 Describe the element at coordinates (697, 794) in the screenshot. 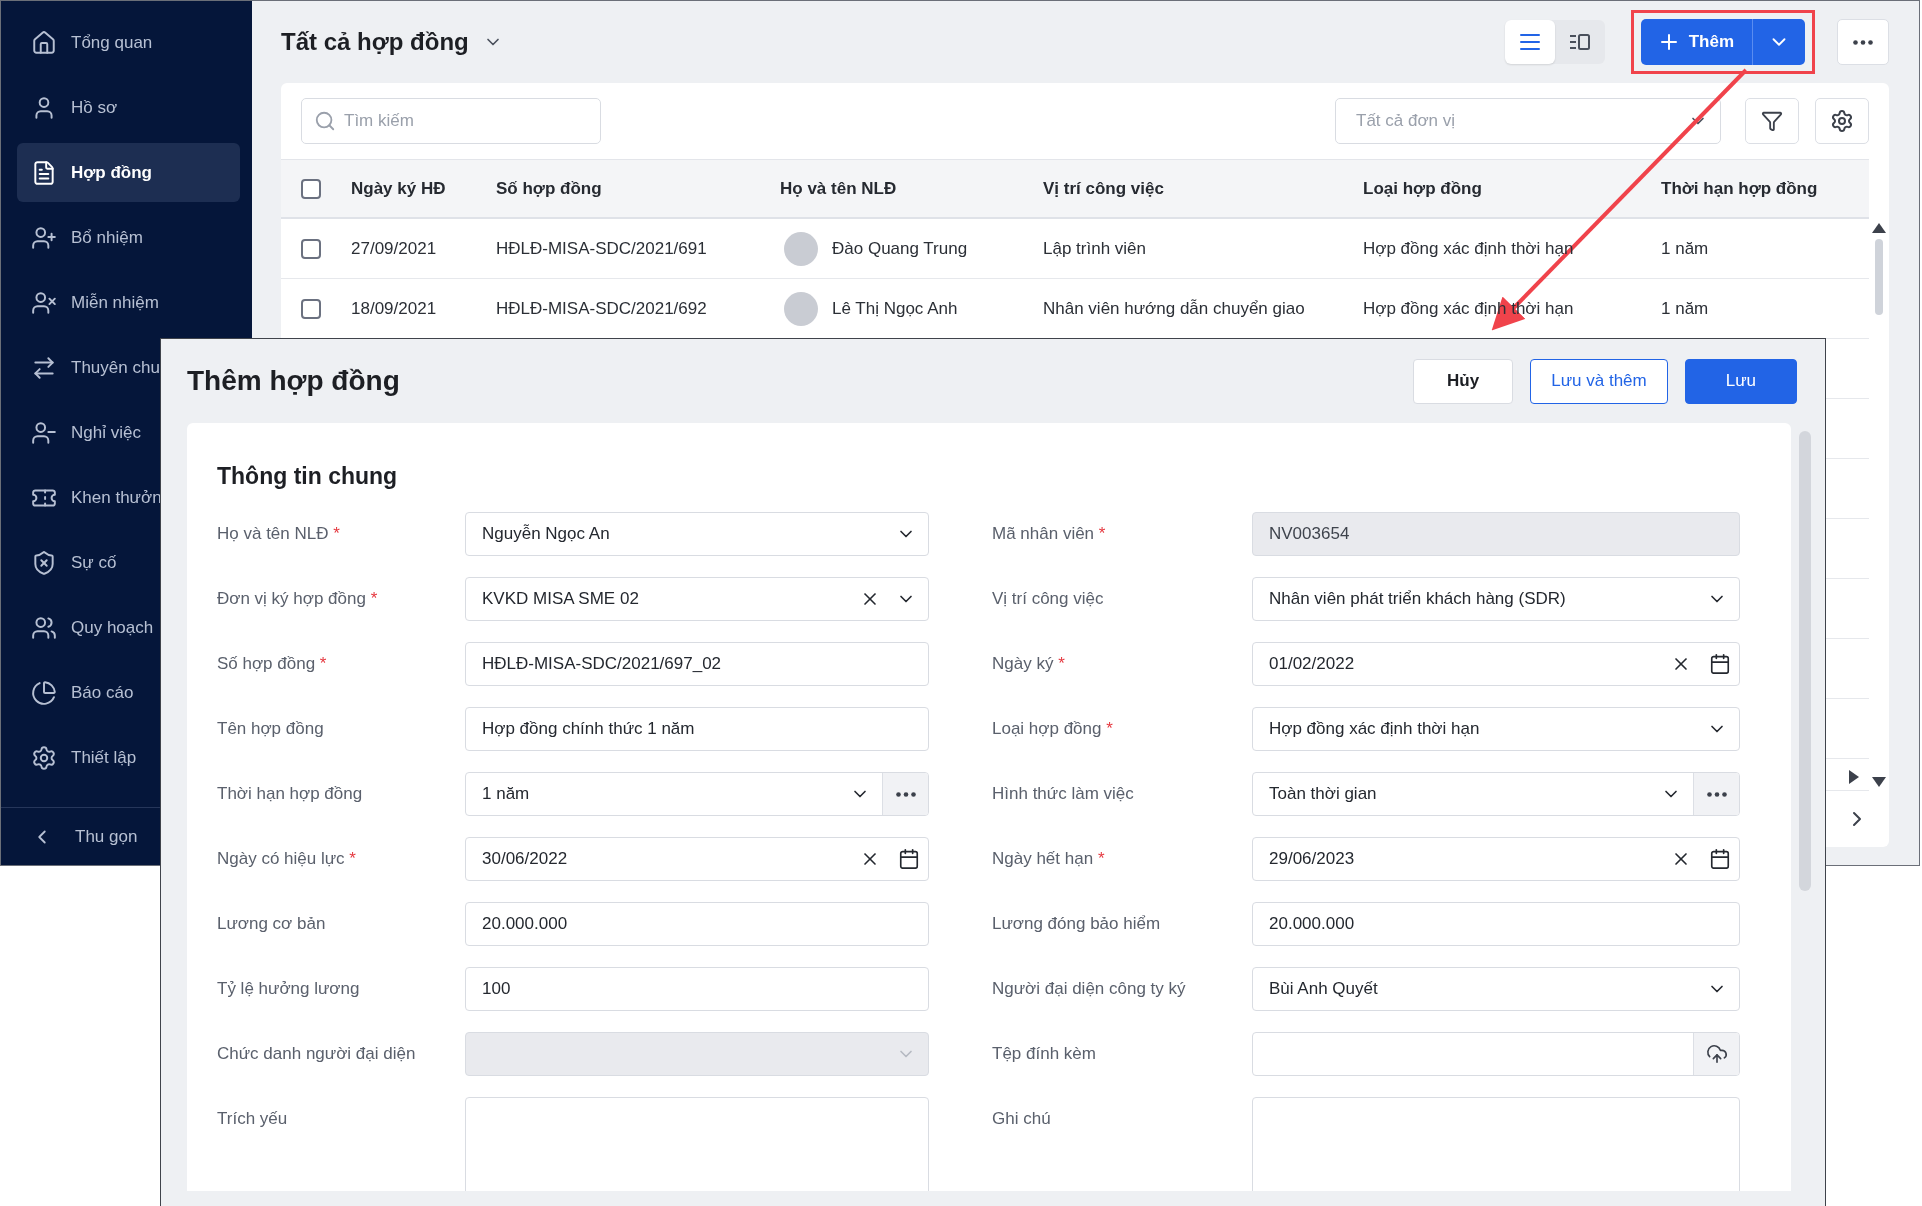

I see `select-field: 1 năm` at that location.